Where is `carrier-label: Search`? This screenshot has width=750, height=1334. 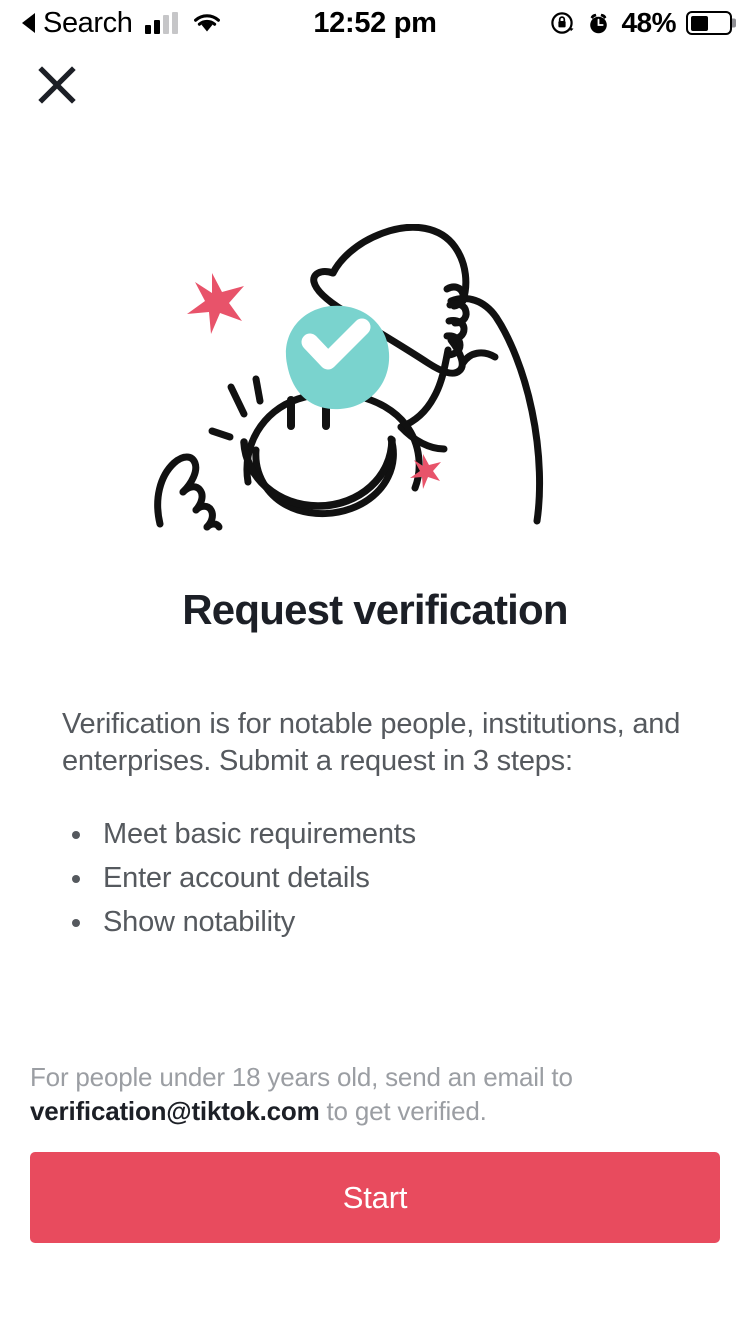
carrier-label: Search is located at coordinates (88, 22).